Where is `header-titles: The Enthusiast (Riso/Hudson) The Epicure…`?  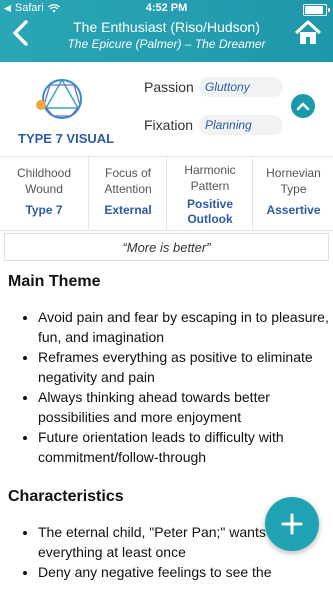 header-titles: The Enthusiast (Riso/Hudson) The Epicure… is located at coordinates (166, 35).